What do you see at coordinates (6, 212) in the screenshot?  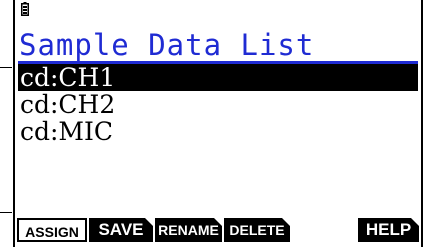 I see `bezel-tick-bottom` at bounding box center [6, 212].